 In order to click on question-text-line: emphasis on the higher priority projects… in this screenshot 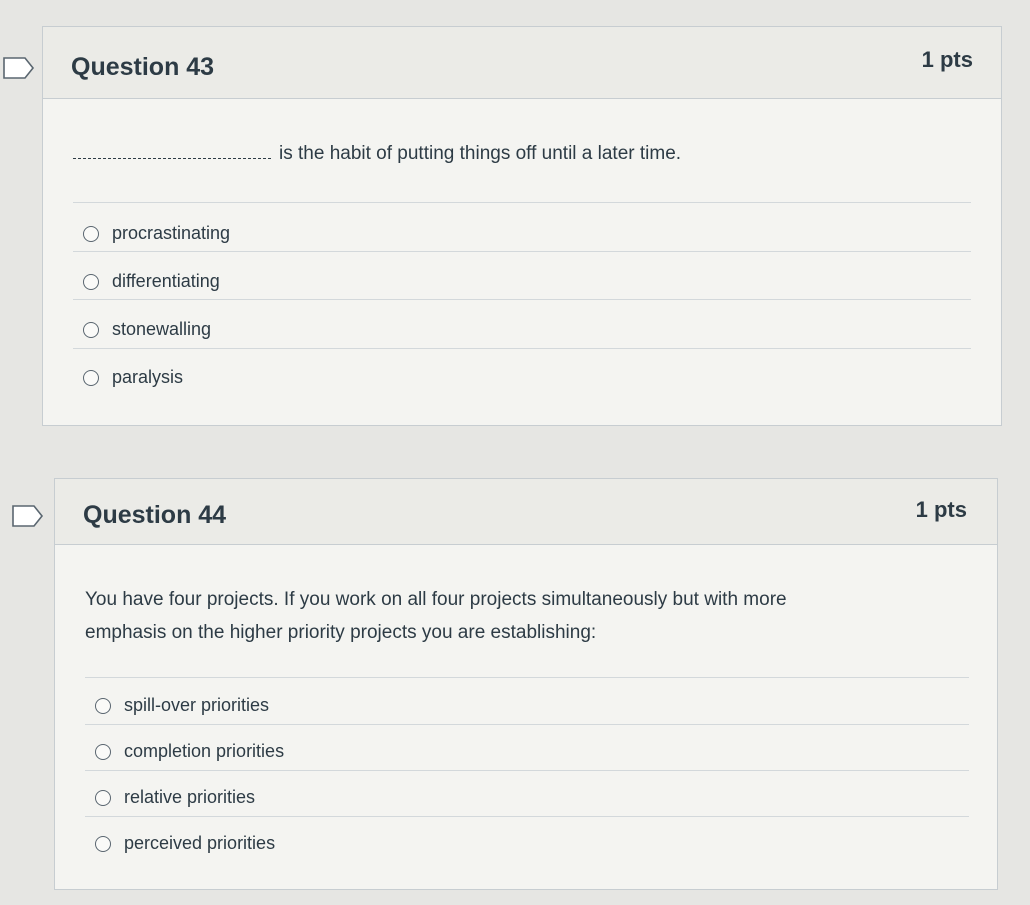, I will do `click(341, 632)`.